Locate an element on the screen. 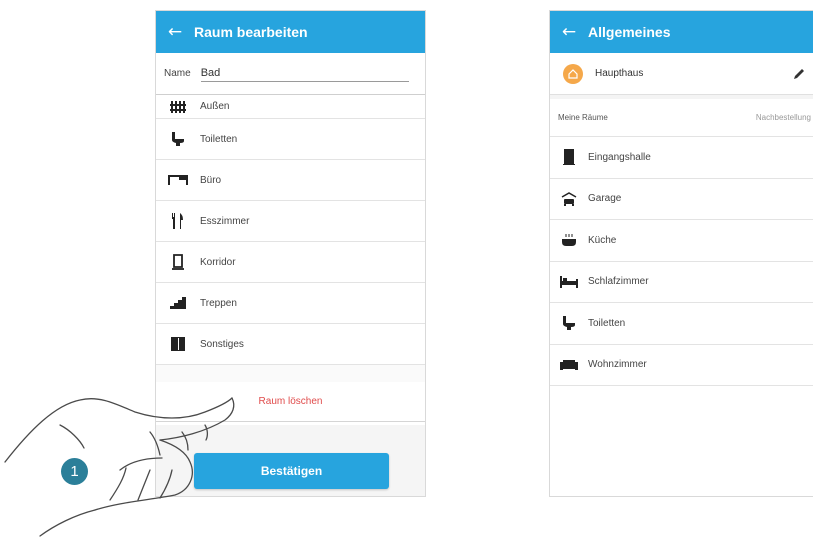 The height and width of the screenshot is (541, 813). room-type-label: Korridor is located at coordinates (218, 262).